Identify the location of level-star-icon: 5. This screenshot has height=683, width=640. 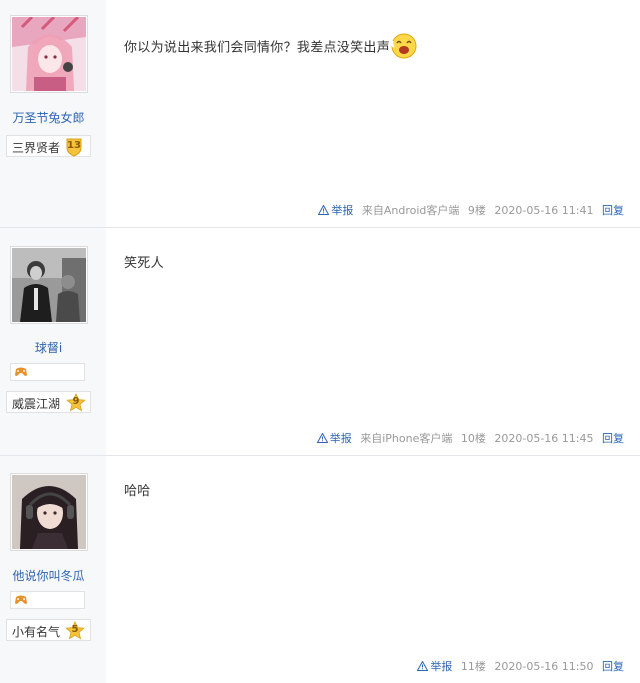
(75, 631).